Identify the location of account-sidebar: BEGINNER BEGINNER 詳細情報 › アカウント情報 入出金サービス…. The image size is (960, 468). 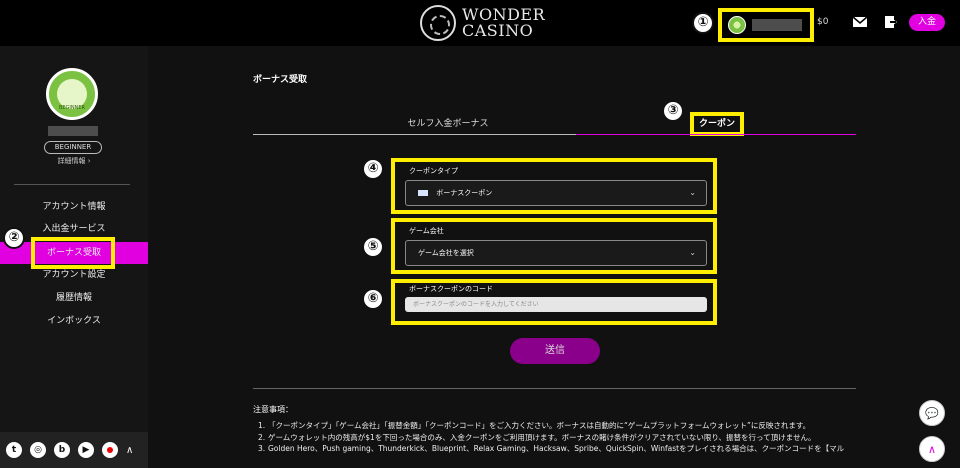
(74, 257).